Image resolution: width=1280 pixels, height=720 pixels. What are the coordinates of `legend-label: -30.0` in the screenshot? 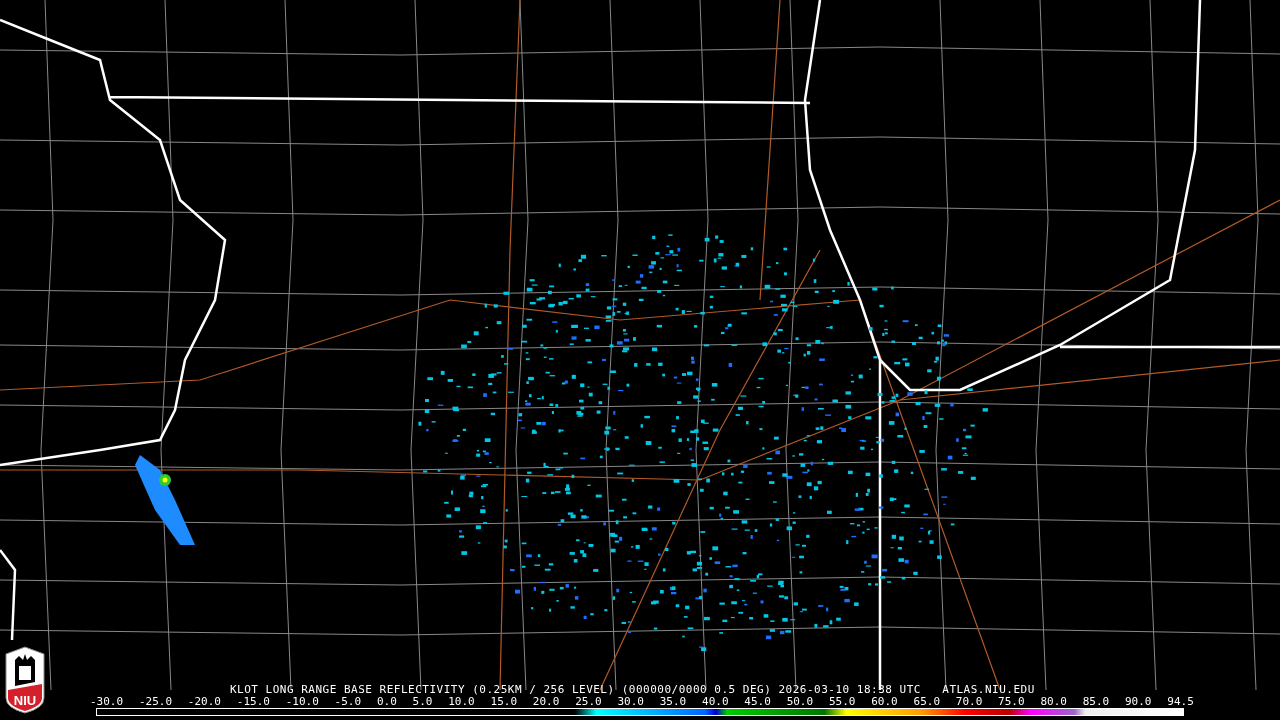 It's located at (107, 702).